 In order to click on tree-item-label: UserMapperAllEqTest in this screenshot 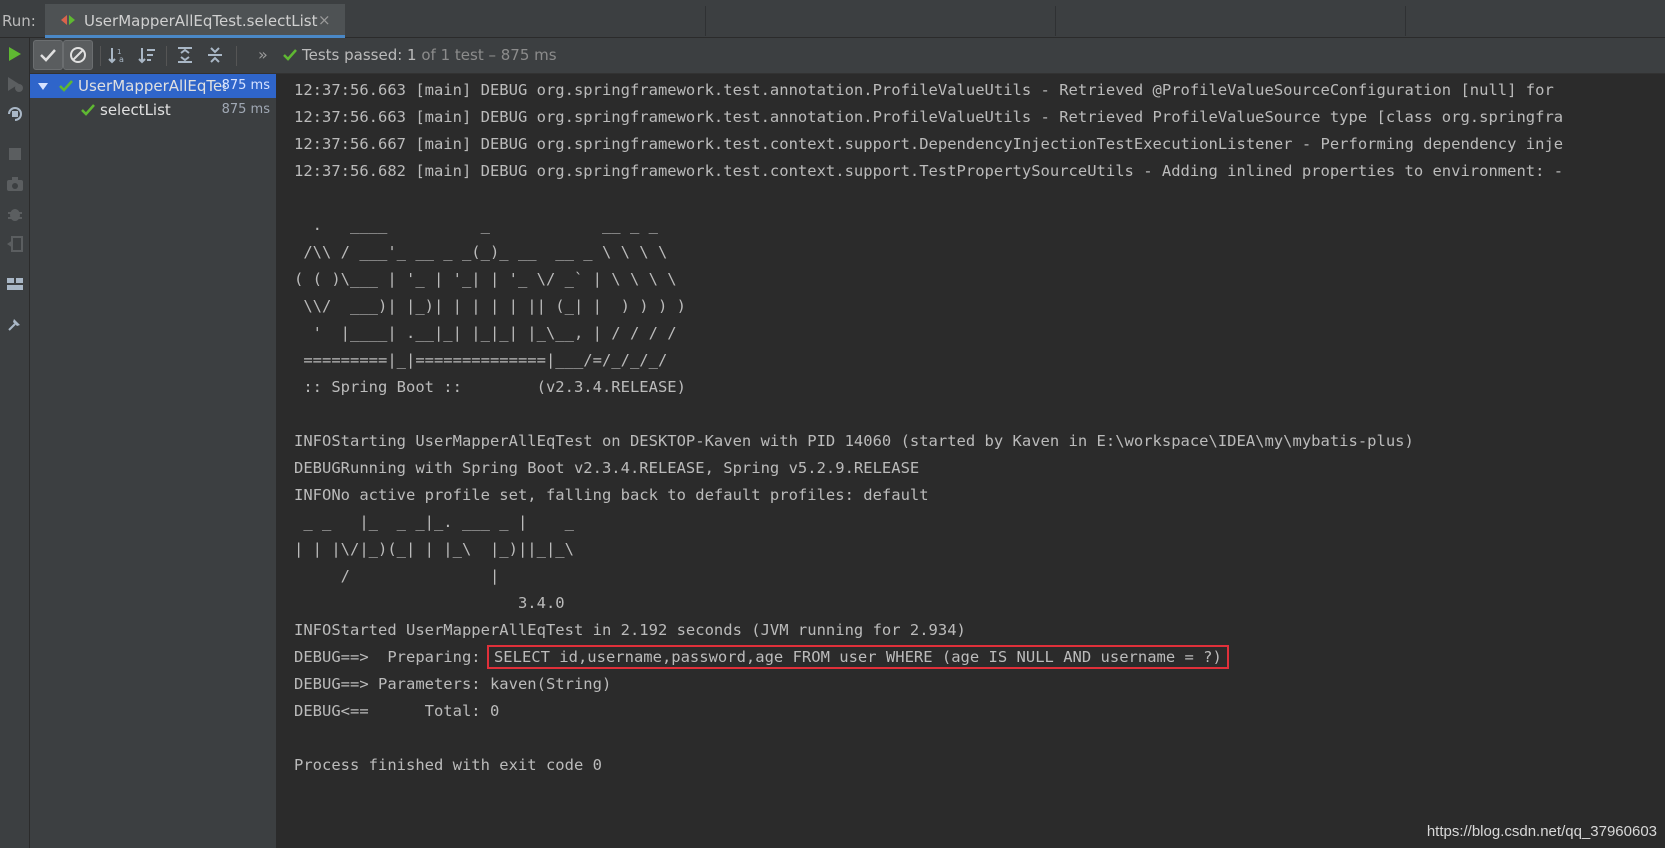, I will do `click(152, 86)`.